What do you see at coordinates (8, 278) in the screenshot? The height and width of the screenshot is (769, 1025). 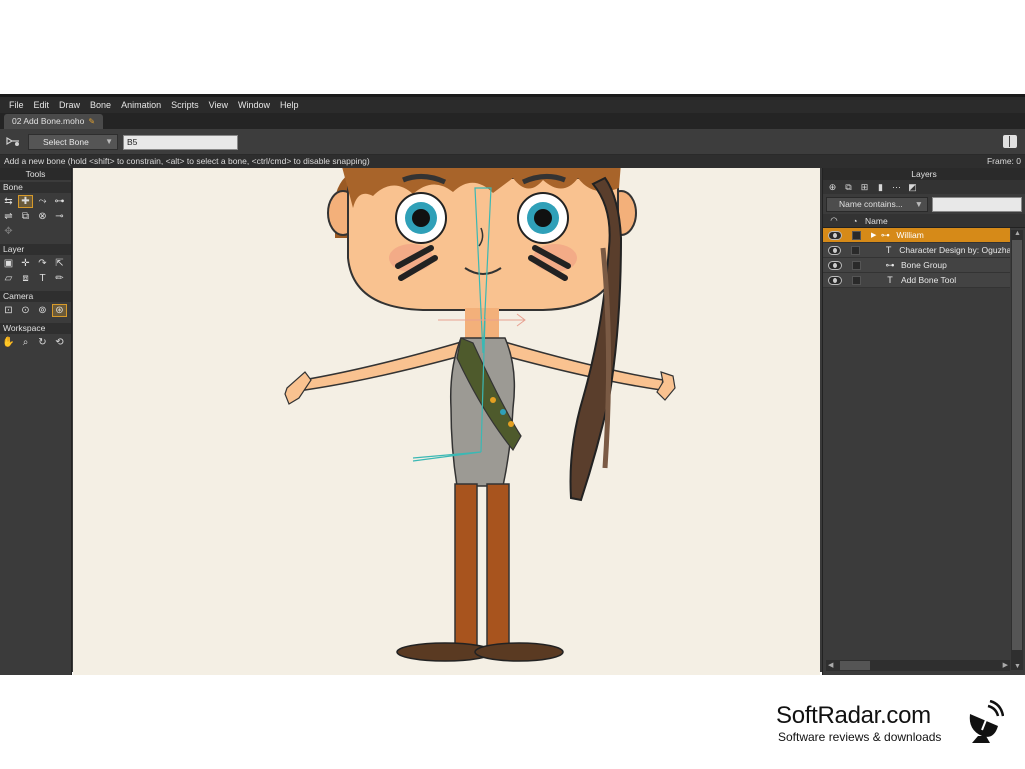 I see `shear-layer-tool-icon: ▱` at bounding box center [8, 278].